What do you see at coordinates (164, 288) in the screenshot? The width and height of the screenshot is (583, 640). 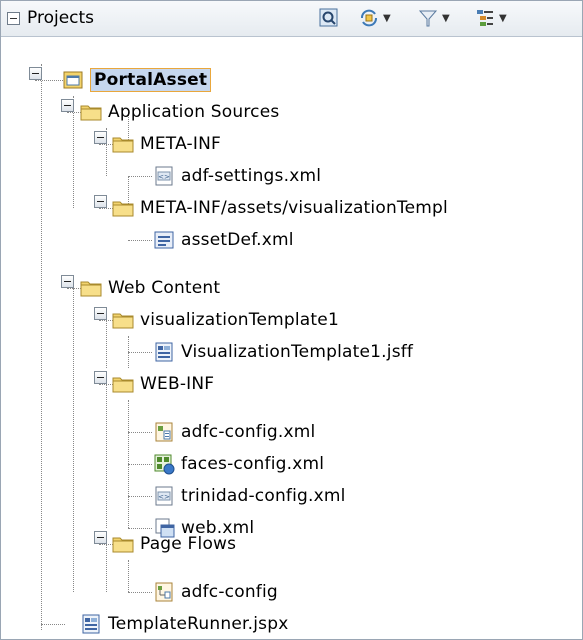 I see `tree-node-label: Web Content` at bounding box center [164, 288].